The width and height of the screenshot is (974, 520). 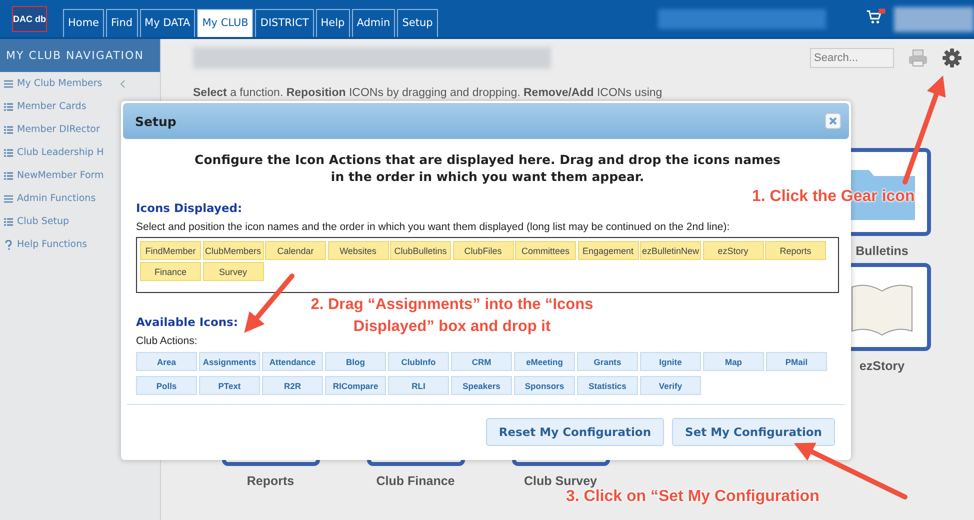 I want to click on icon-chip: RLI, so click(x=418, y=385).